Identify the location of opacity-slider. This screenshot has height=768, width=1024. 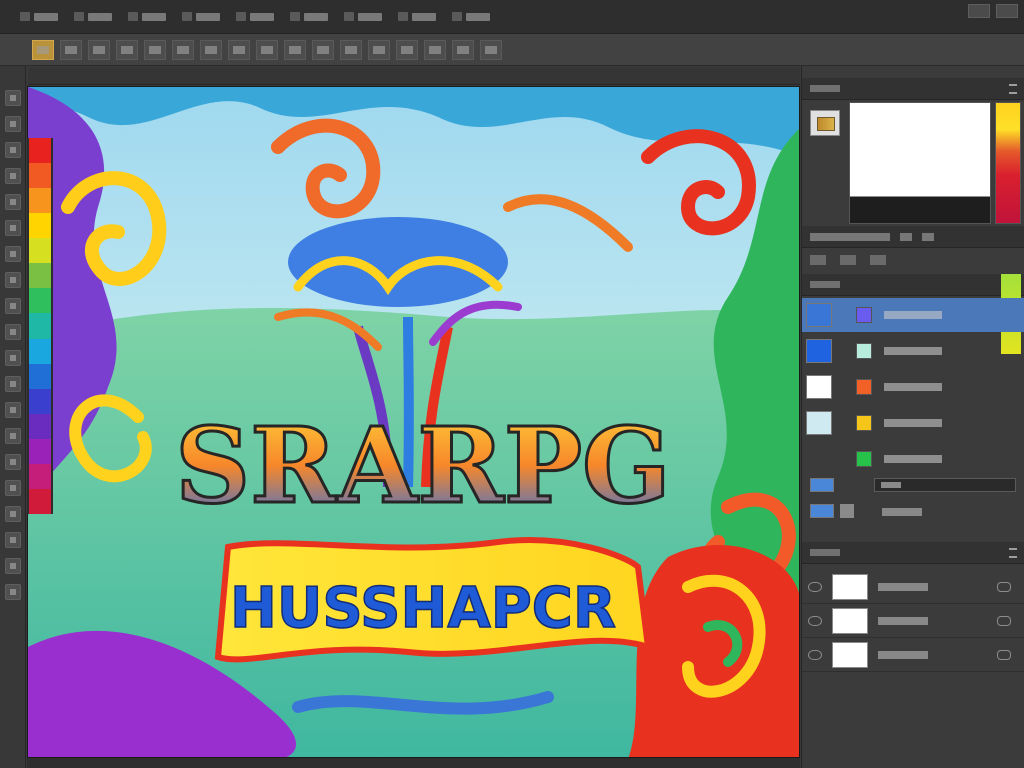
(945, 485).